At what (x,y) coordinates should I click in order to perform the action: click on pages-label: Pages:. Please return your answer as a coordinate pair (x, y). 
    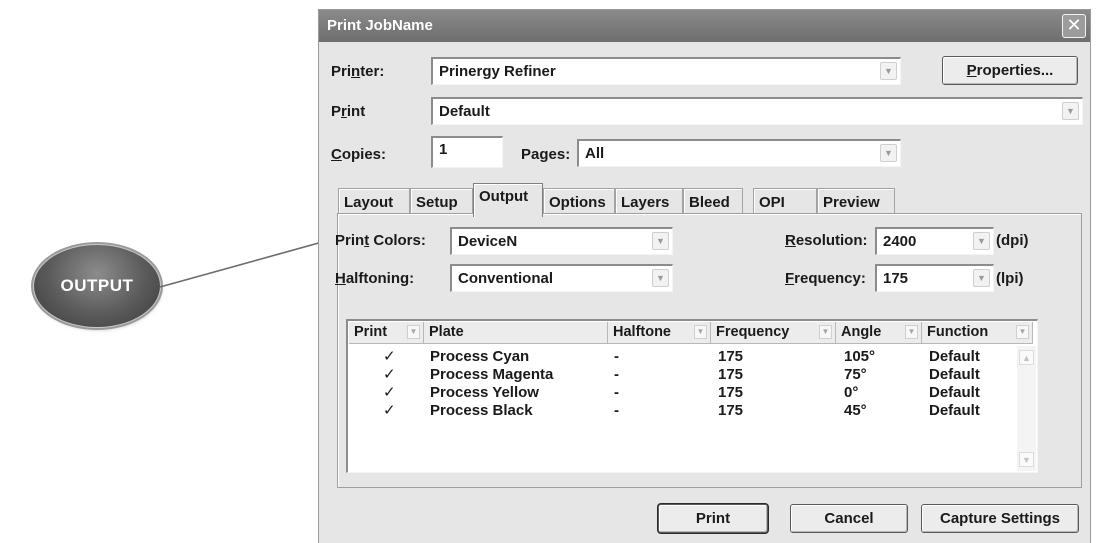
    Looking at the image, I should click on (546, 154).